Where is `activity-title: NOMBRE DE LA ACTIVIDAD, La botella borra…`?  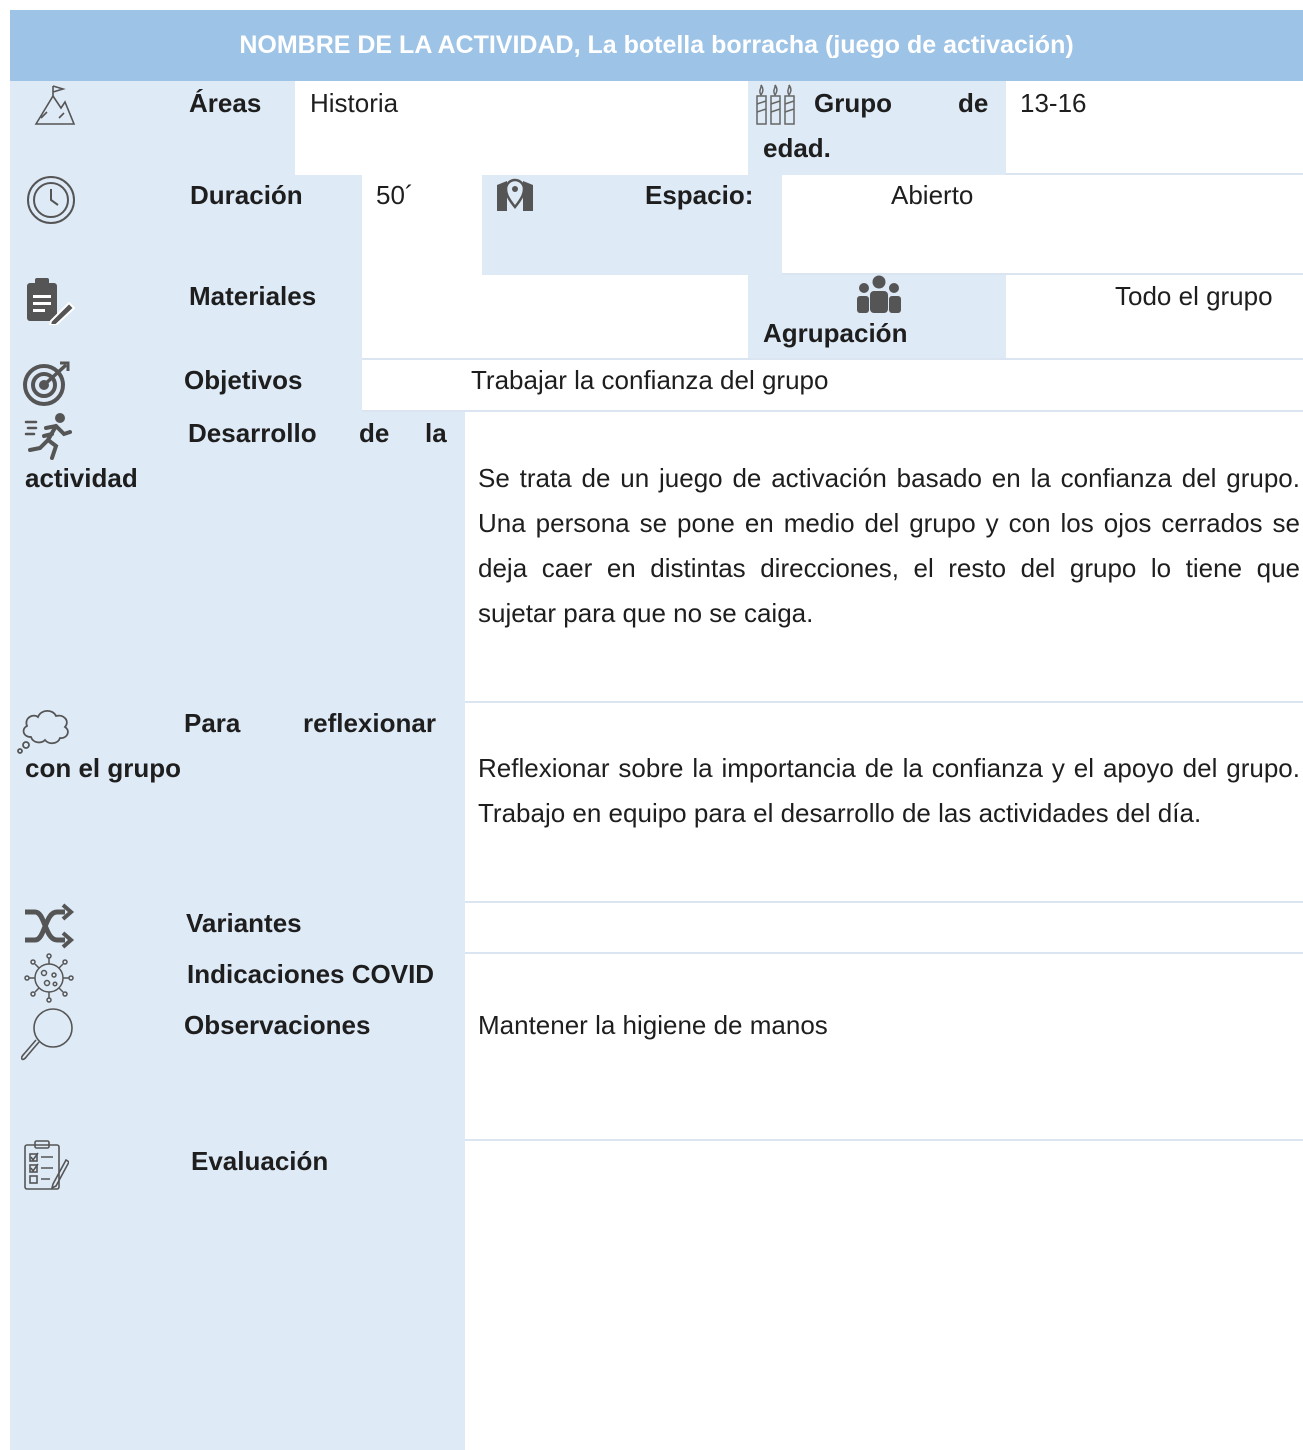
activity-title: NOMBRE DE LA ACTIVIDAD, La botella borra… is located at coordinates (656, 45).